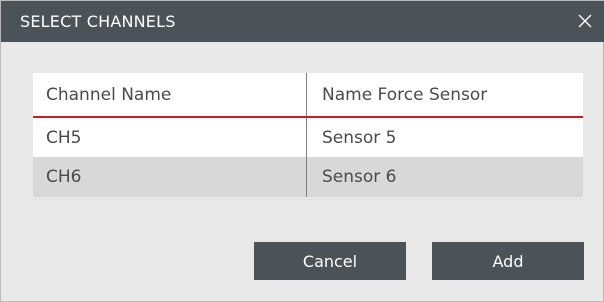 The width and height of the screenshot is (604, 302). What do you see at coordinates (169, 94) in the screenshot?
I see `column-header-channel-name: Channel Name` at bounding box center [169, 94].